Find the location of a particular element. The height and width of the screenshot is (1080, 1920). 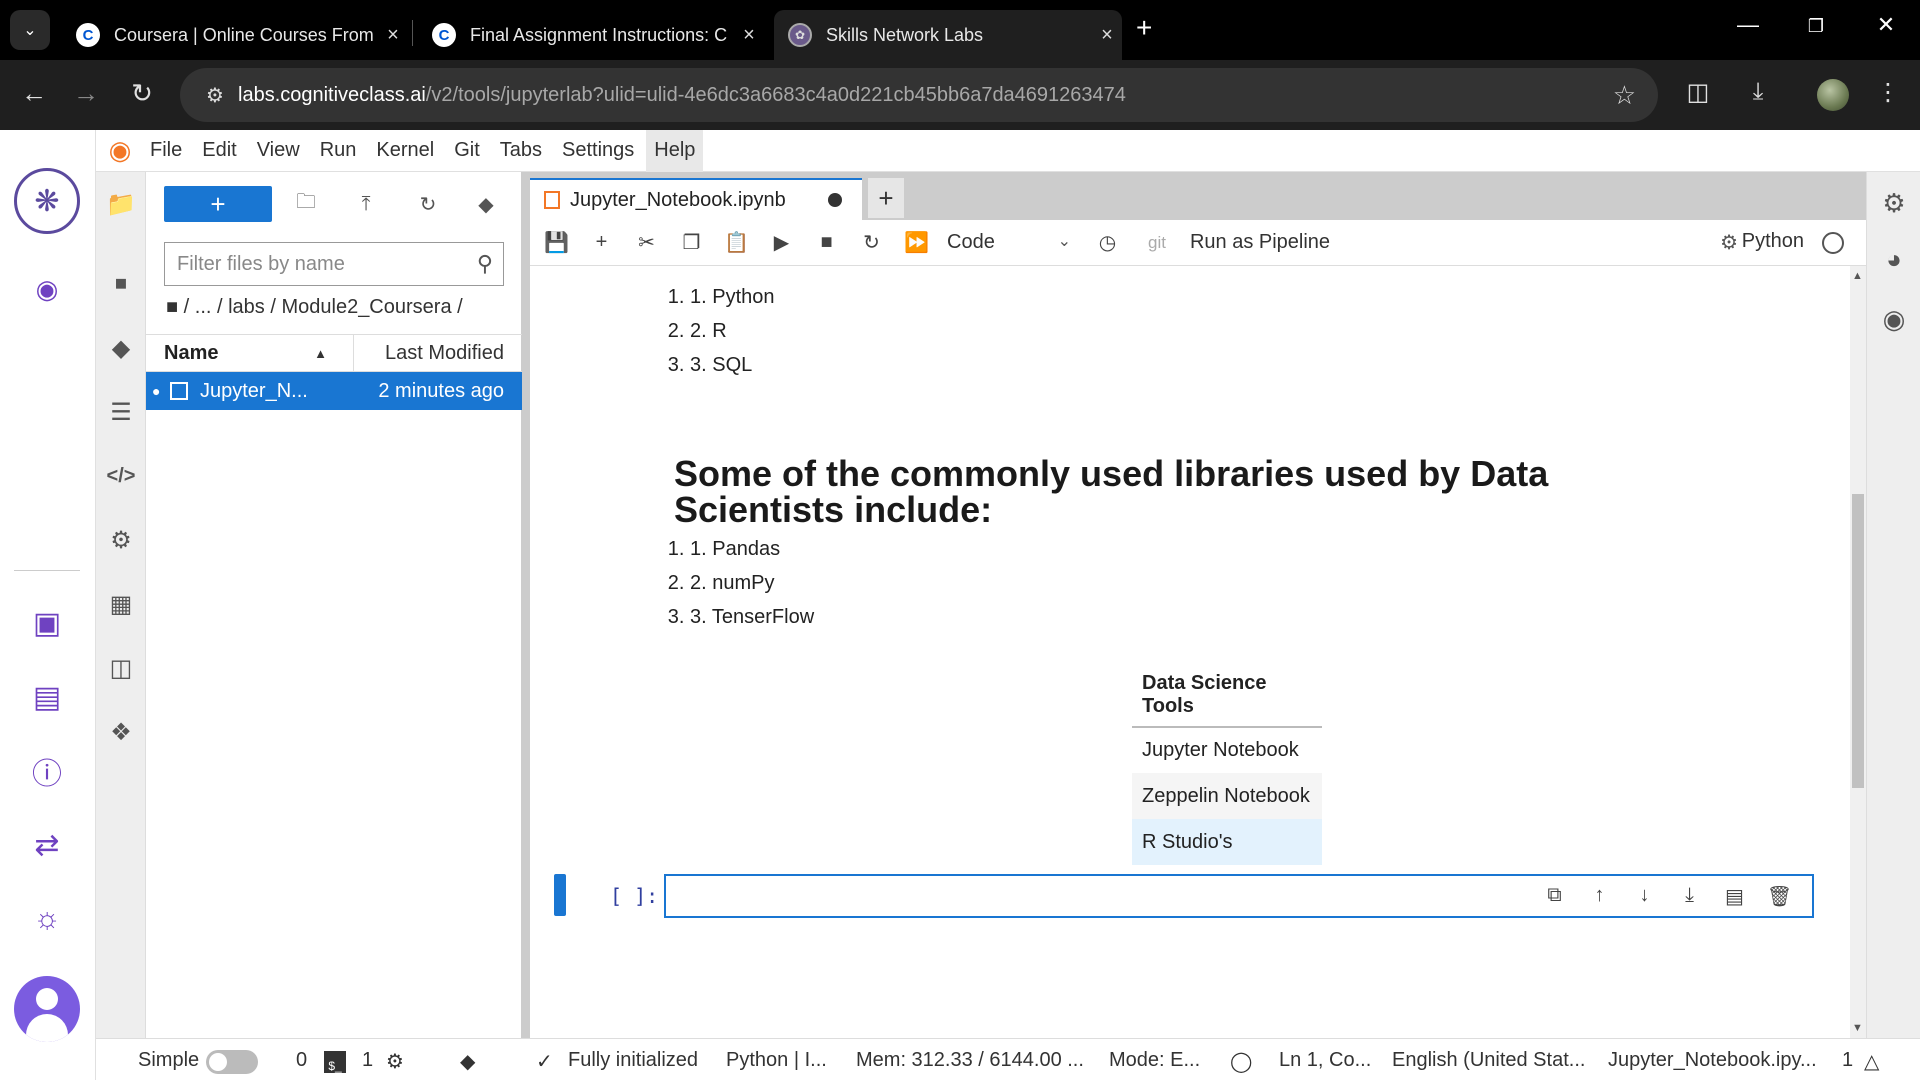

toc-icon: ☰ is located at coordinates (121, 412).